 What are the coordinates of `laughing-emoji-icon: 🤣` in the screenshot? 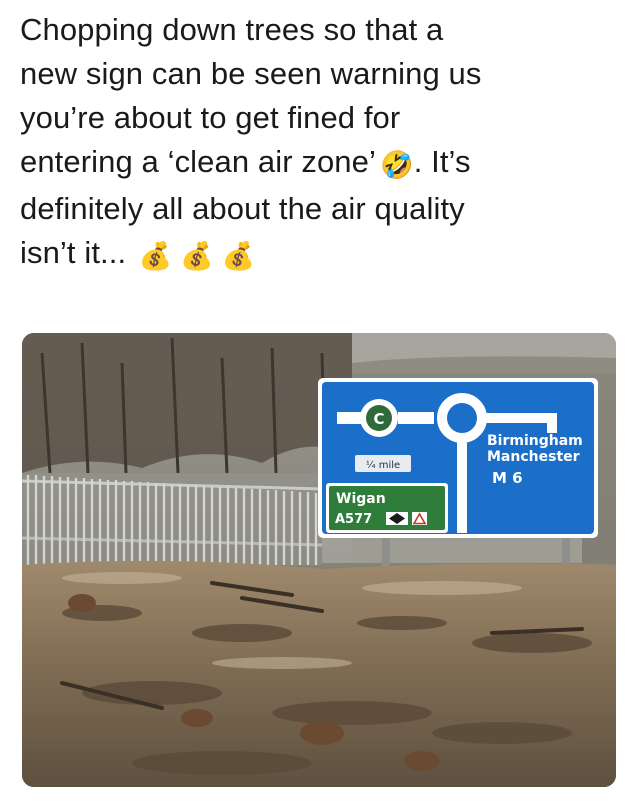 It's located at (396, 165).